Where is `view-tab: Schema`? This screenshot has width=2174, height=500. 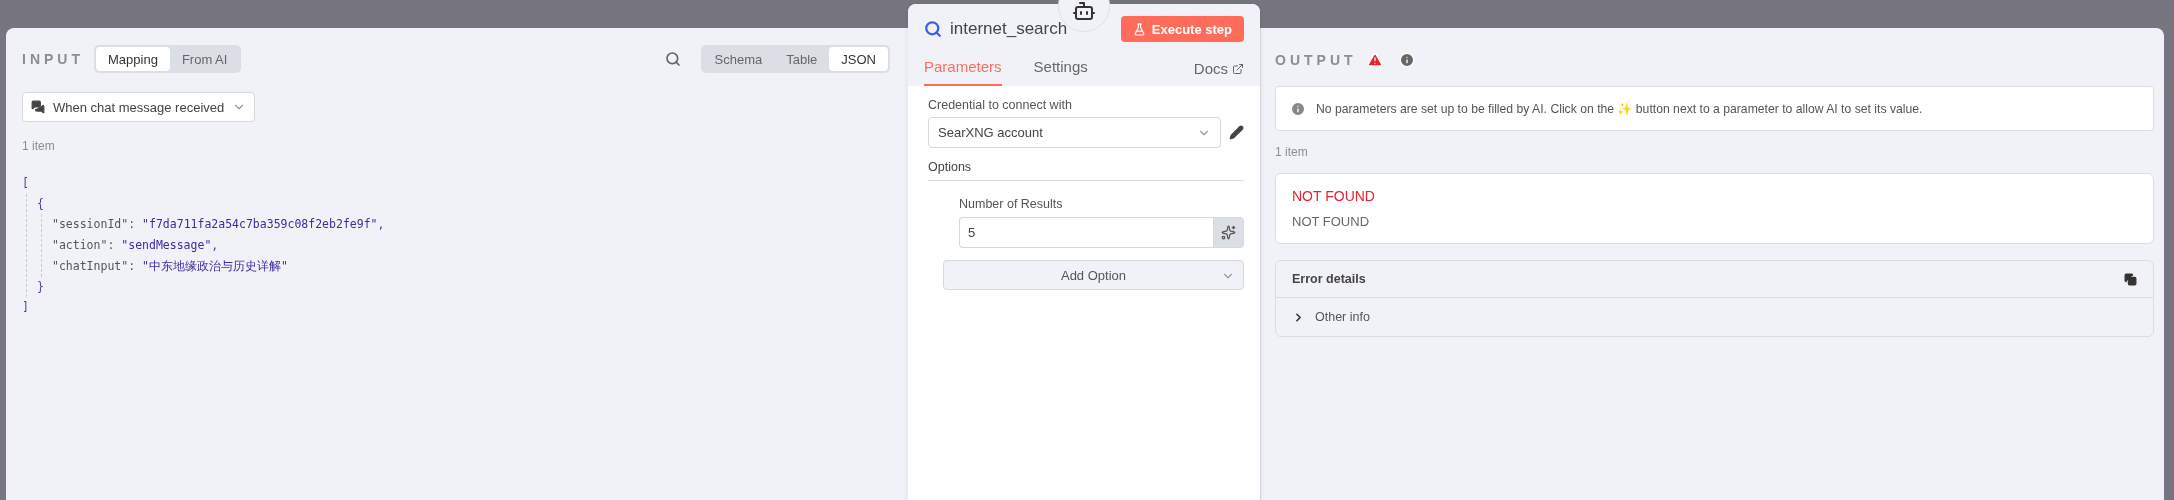 view-tab: Schema is located at coordinates (738, 59).